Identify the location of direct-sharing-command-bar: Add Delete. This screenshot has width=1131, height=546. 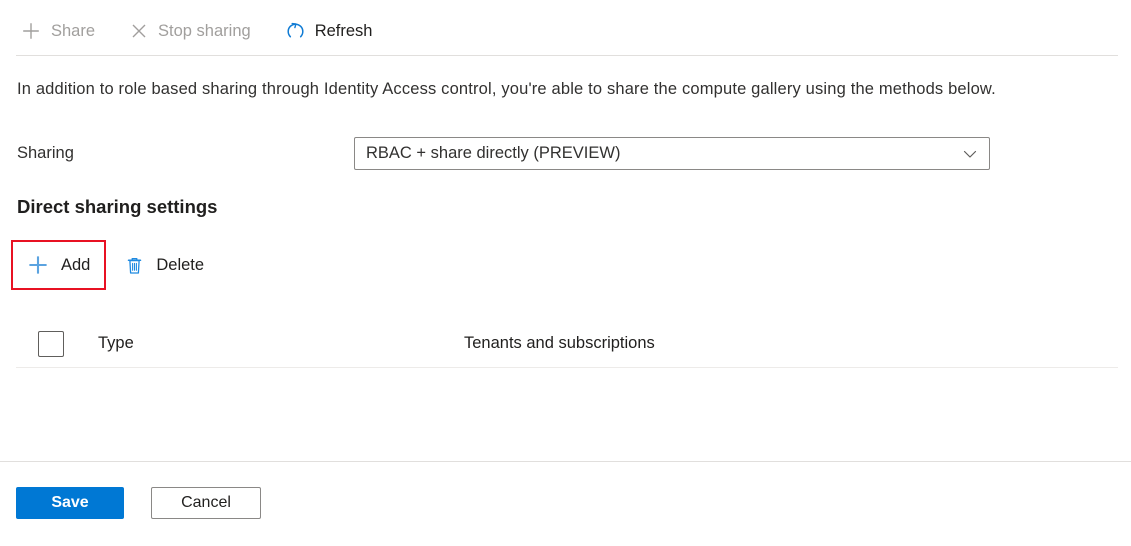
(107, 265).